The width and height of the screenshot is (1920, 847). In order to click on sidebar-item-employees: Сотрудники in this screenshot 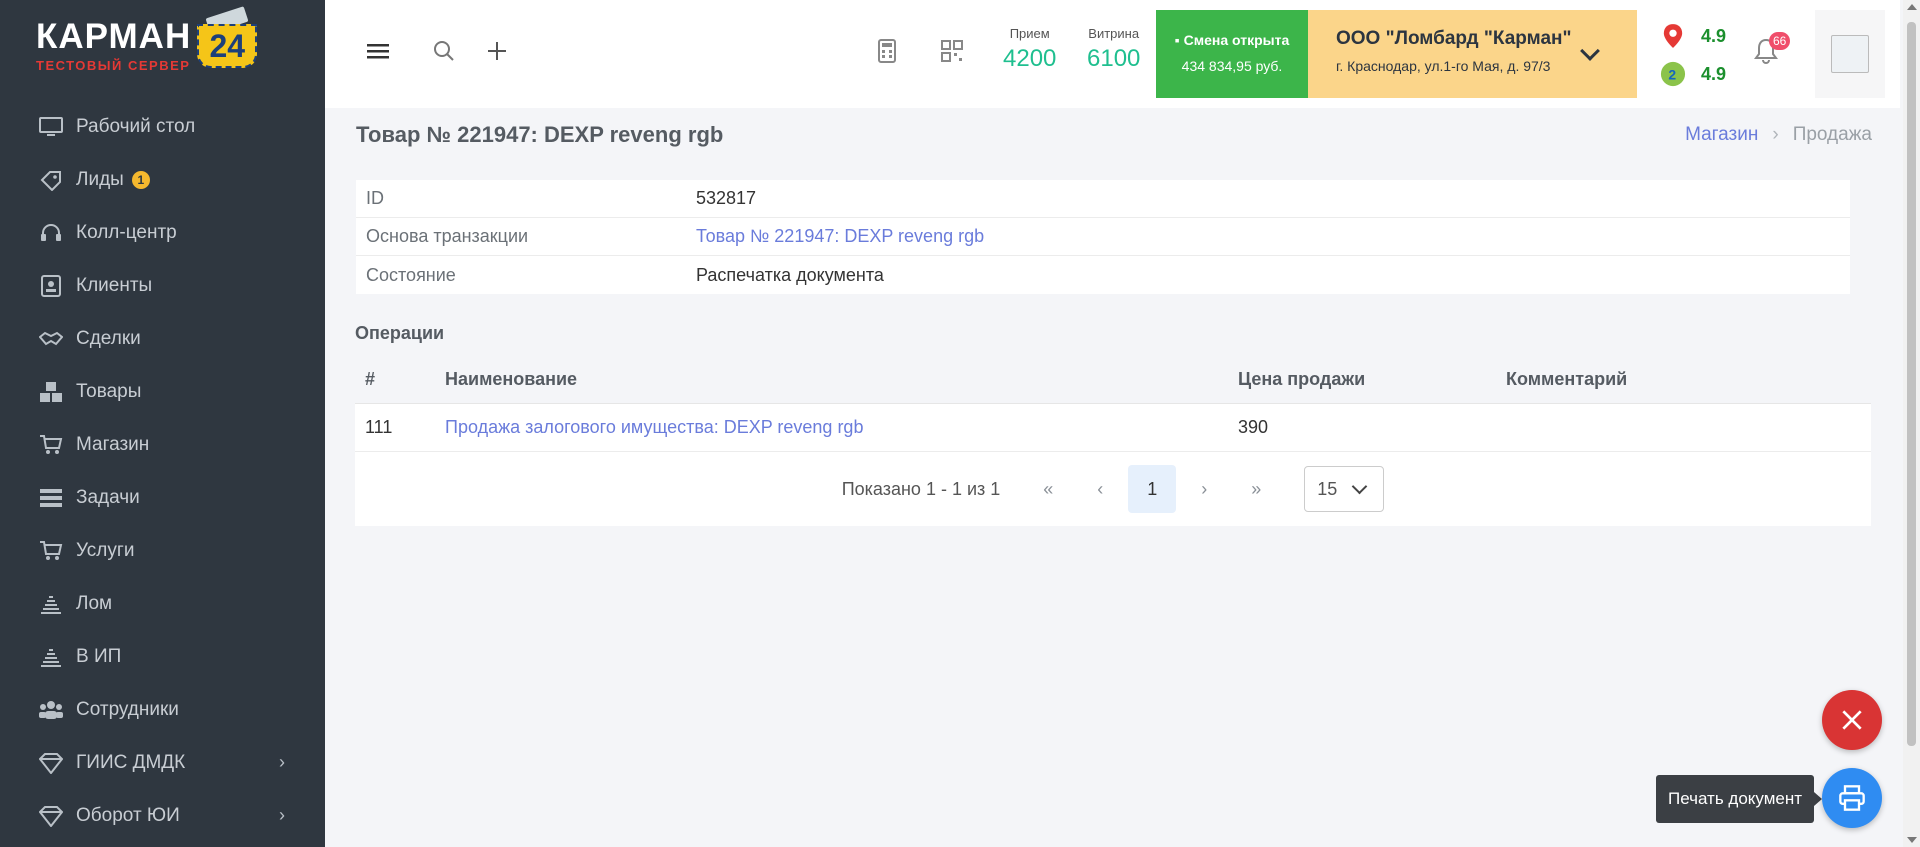, I will do `click(162, 709)`.